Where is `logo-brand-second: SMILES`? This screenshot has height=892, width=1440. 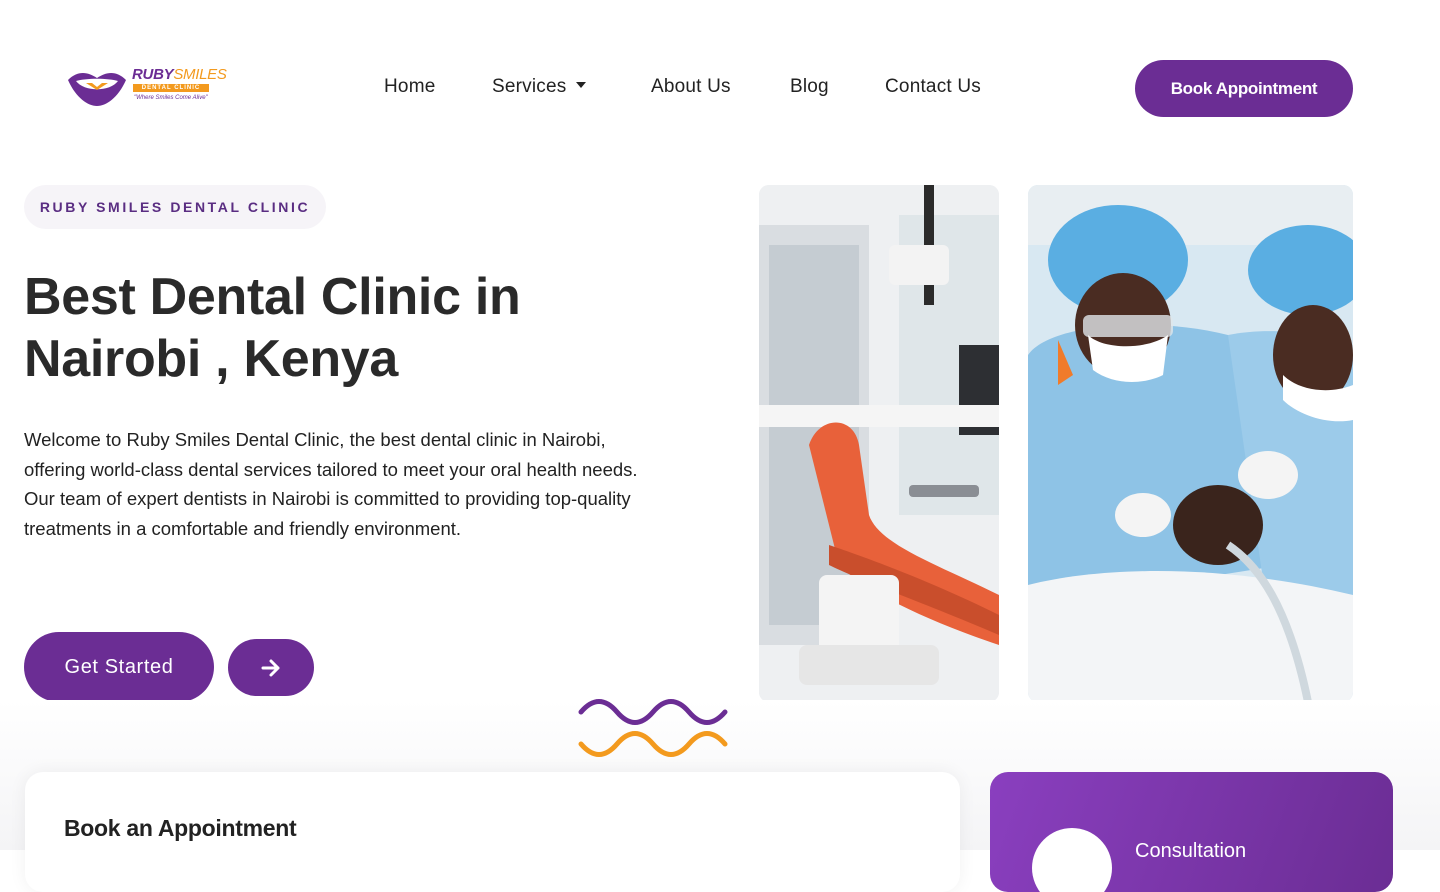 logo-brand-second: SMILES is located at coordinates (200, 74).